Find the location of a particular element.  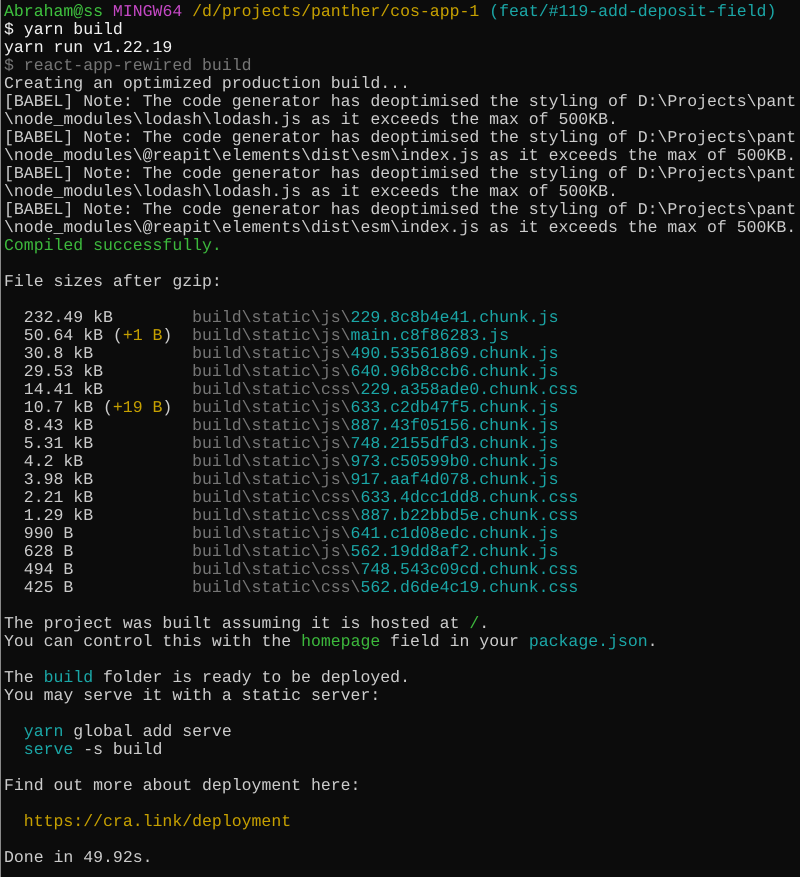

file-path: build\static\css\229.a358ade0.chunk.css is located at coordinates (385, 390).